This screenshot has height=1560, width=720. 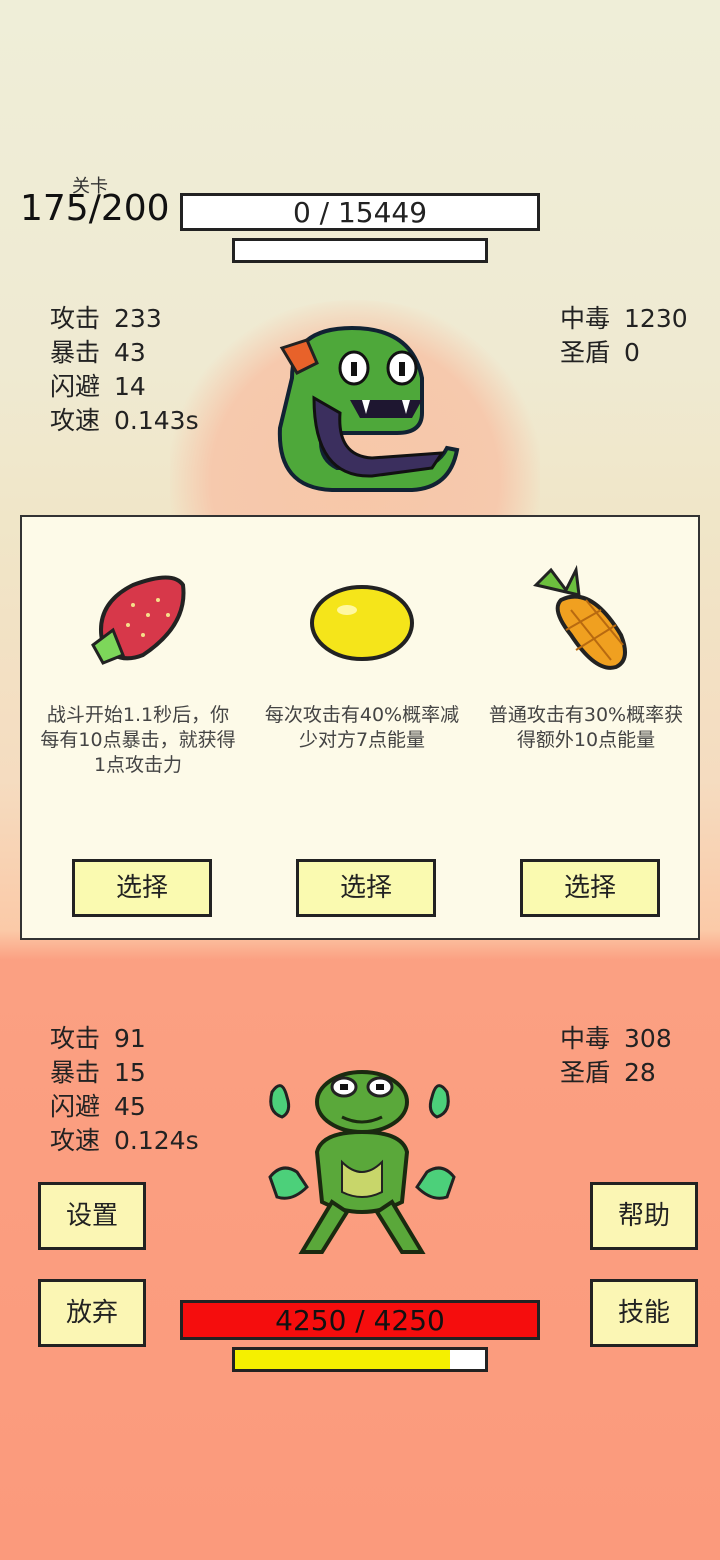 I want to click on enemy-hp-bar: 0 / 15449, so click(x=360, y=212).